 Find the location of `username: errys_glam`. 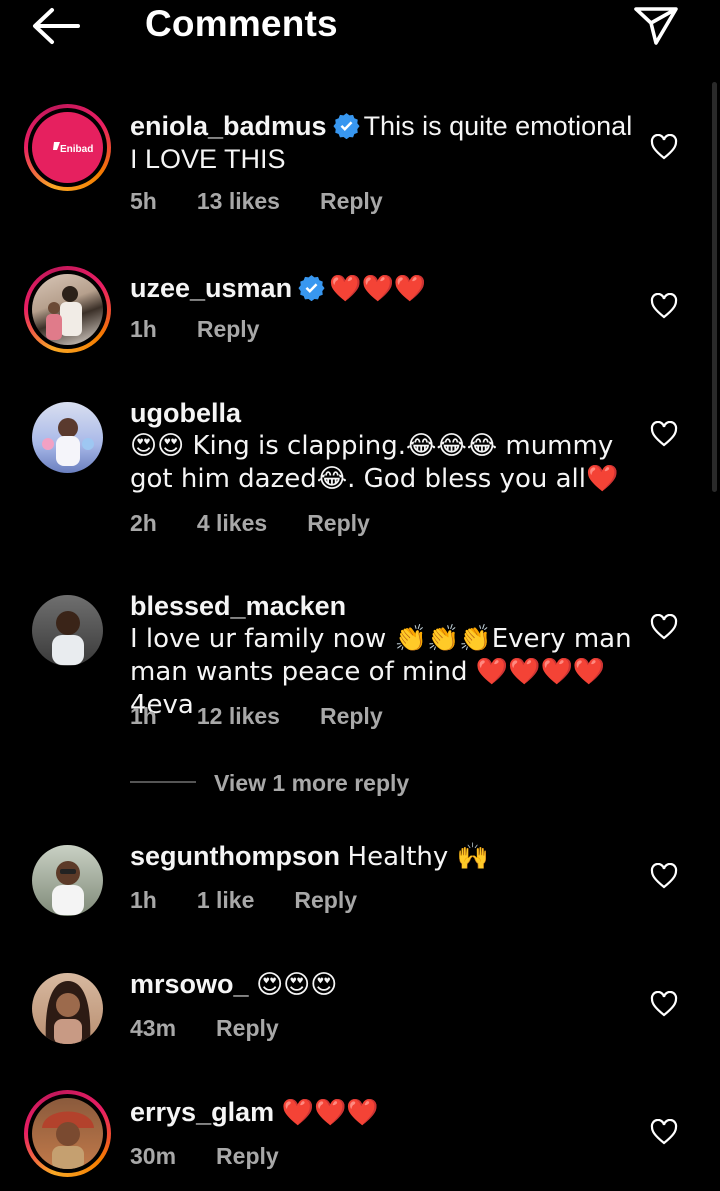

username: errys_glam is located at coordinates (202, 1112).